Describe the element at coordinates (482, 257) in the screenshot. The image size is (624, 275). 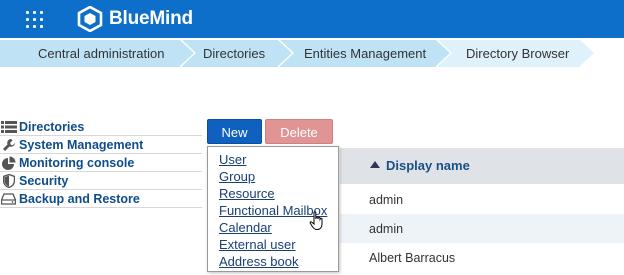
I see `table-row: Albert Barracus` at that location.